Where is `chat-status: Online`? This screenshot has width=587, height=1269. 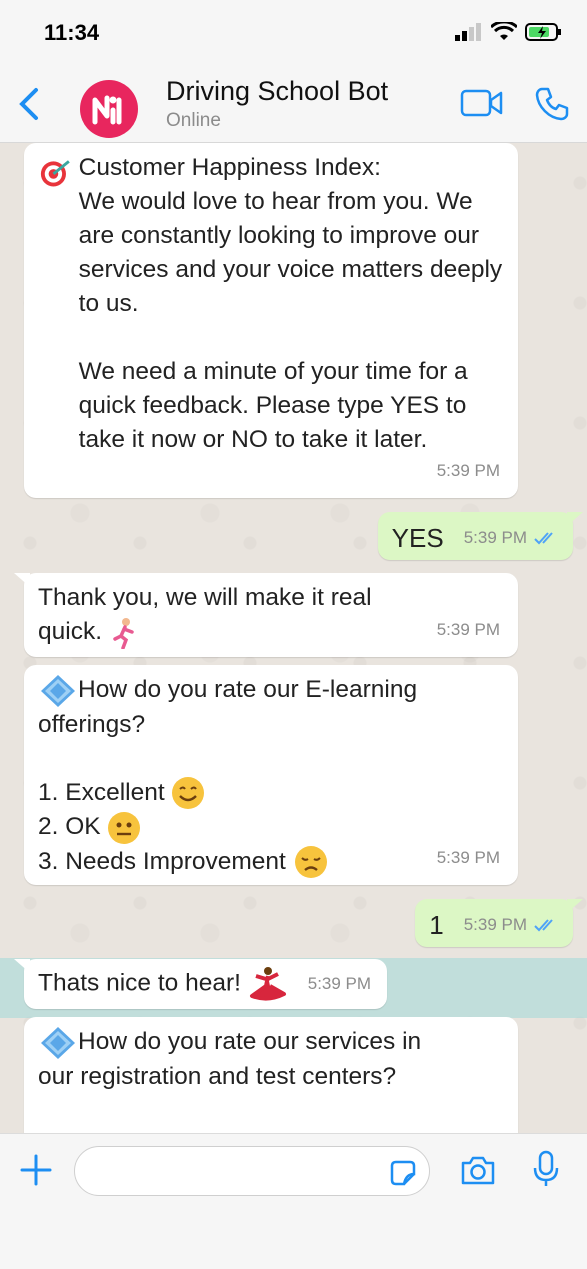 chat-status: Online is located at coordinates (193, 120).